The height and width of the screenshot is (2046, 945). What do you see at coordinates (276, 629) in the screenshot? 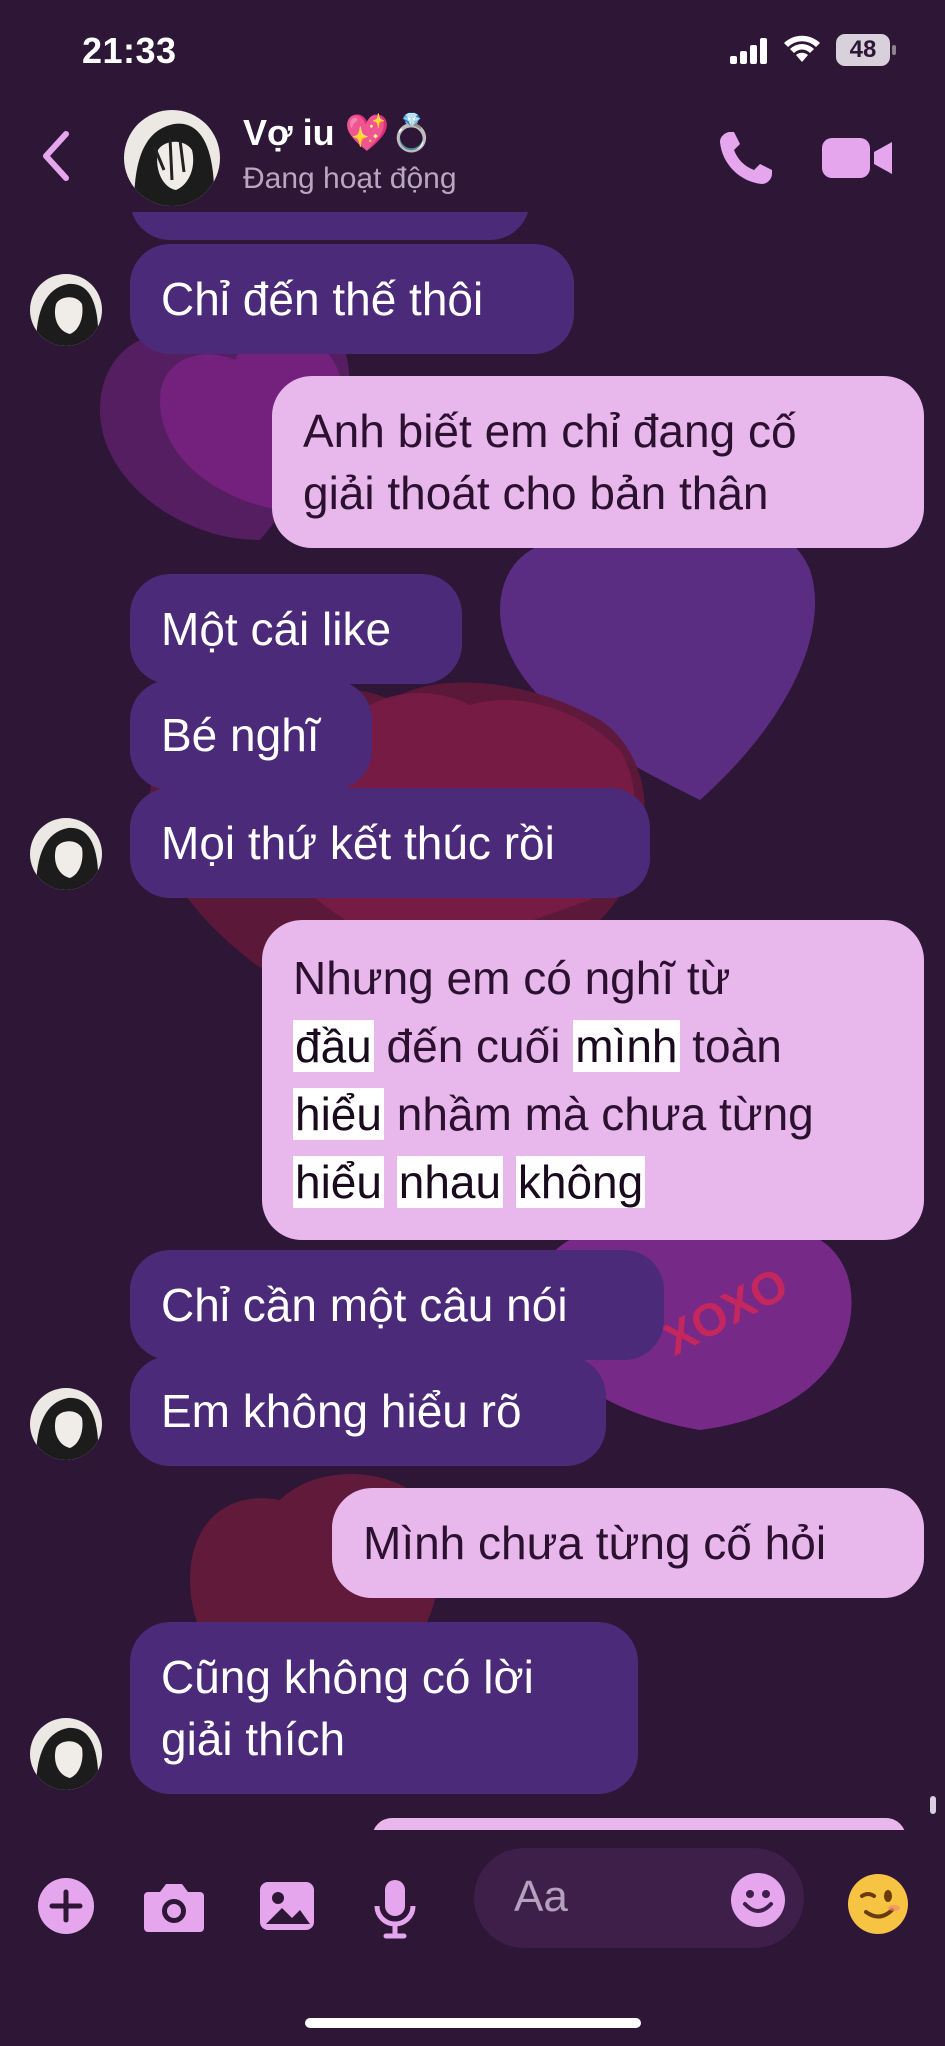
I see `message-text: Một cái like` at bounding box center [276, 629].